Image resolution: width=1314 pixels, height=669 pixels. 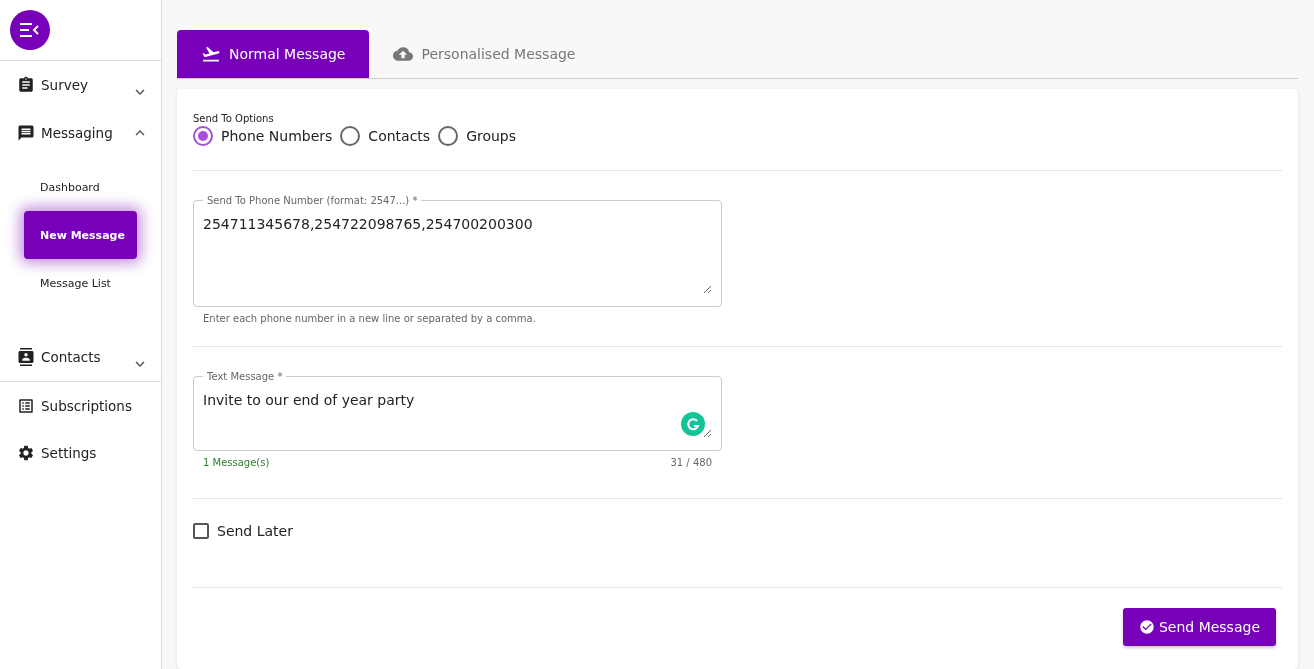 I want to click on radio-option: Groups, so click(x=477, y=136).